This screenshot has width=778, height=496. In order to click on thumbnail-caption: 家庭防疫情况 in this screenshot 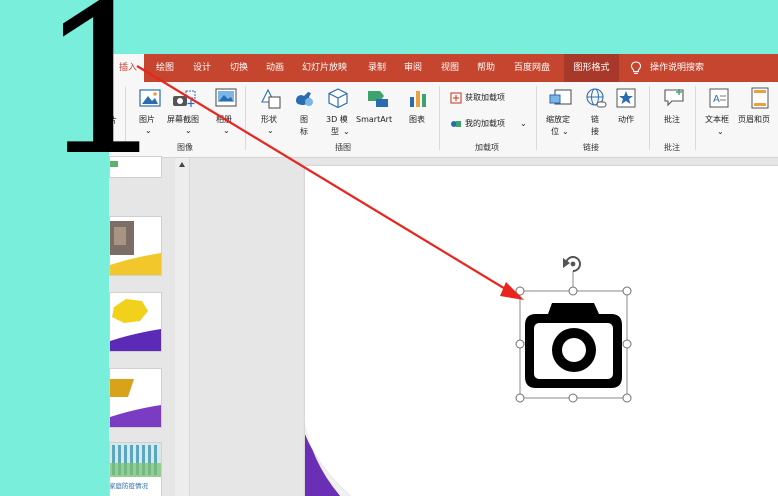, I will do `click(128, 486)`.